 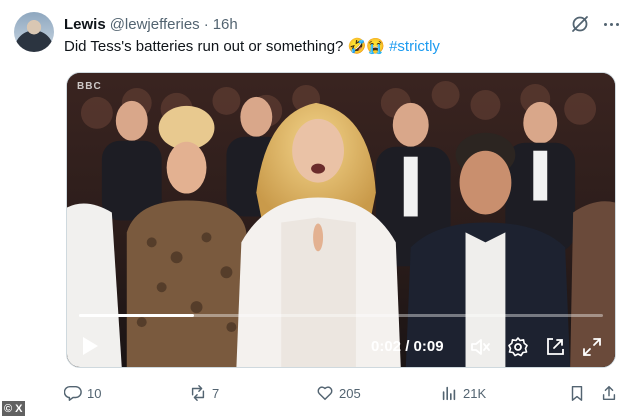 I want to click on bookmark-button, so click(x=579, y=393).